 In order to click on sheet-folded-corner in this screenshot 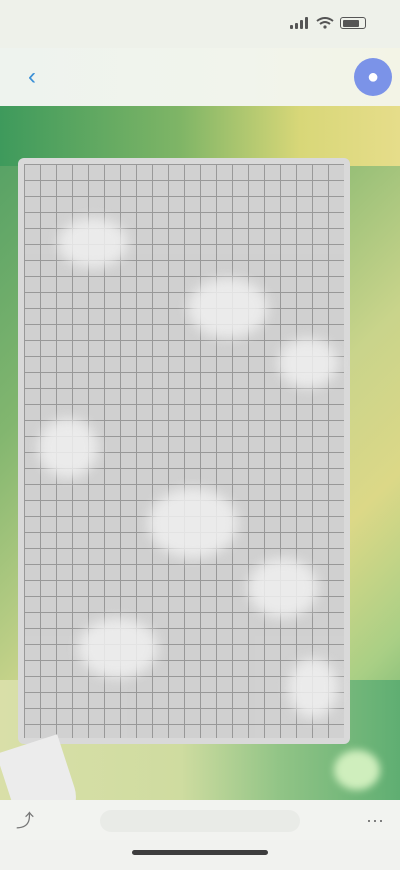, I will do `click(42, 767)`.